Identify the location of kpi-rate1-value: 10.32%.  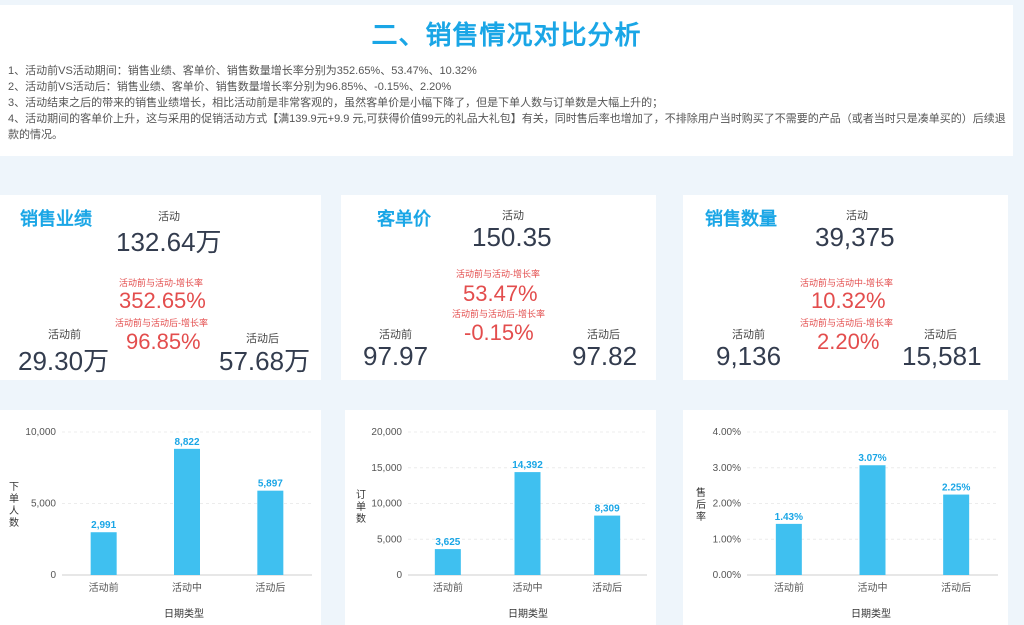
(848, 300).